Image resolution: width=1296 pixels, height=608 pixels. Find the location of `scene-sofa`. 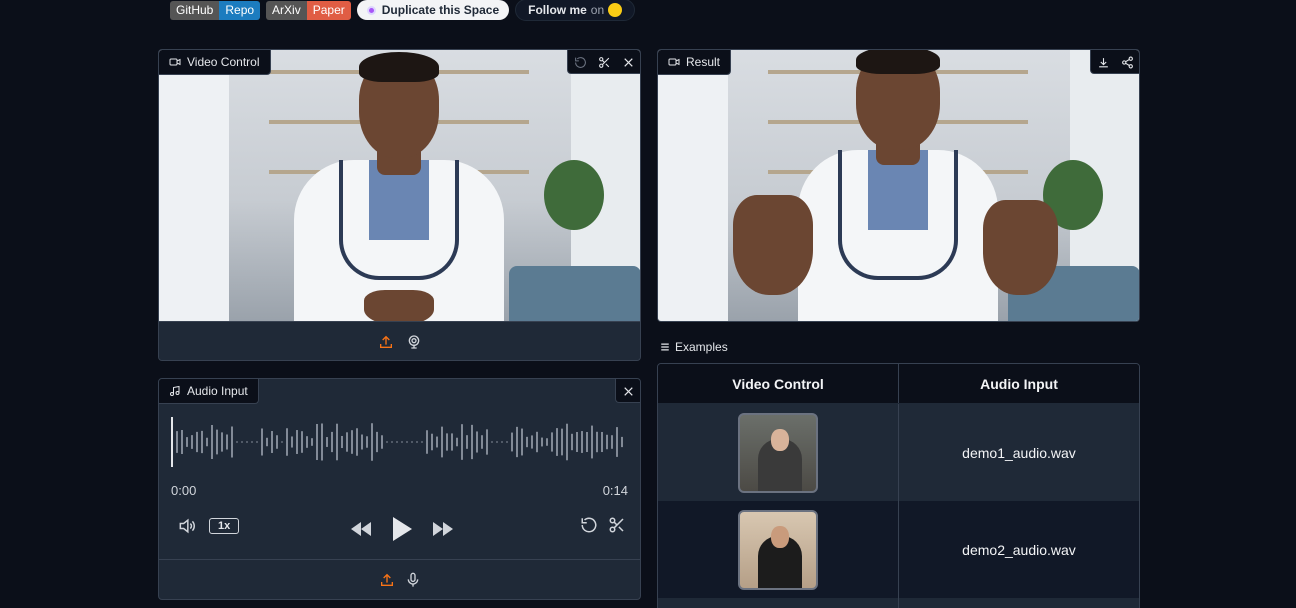

scene-sofa is located at coordinates (574, 293).